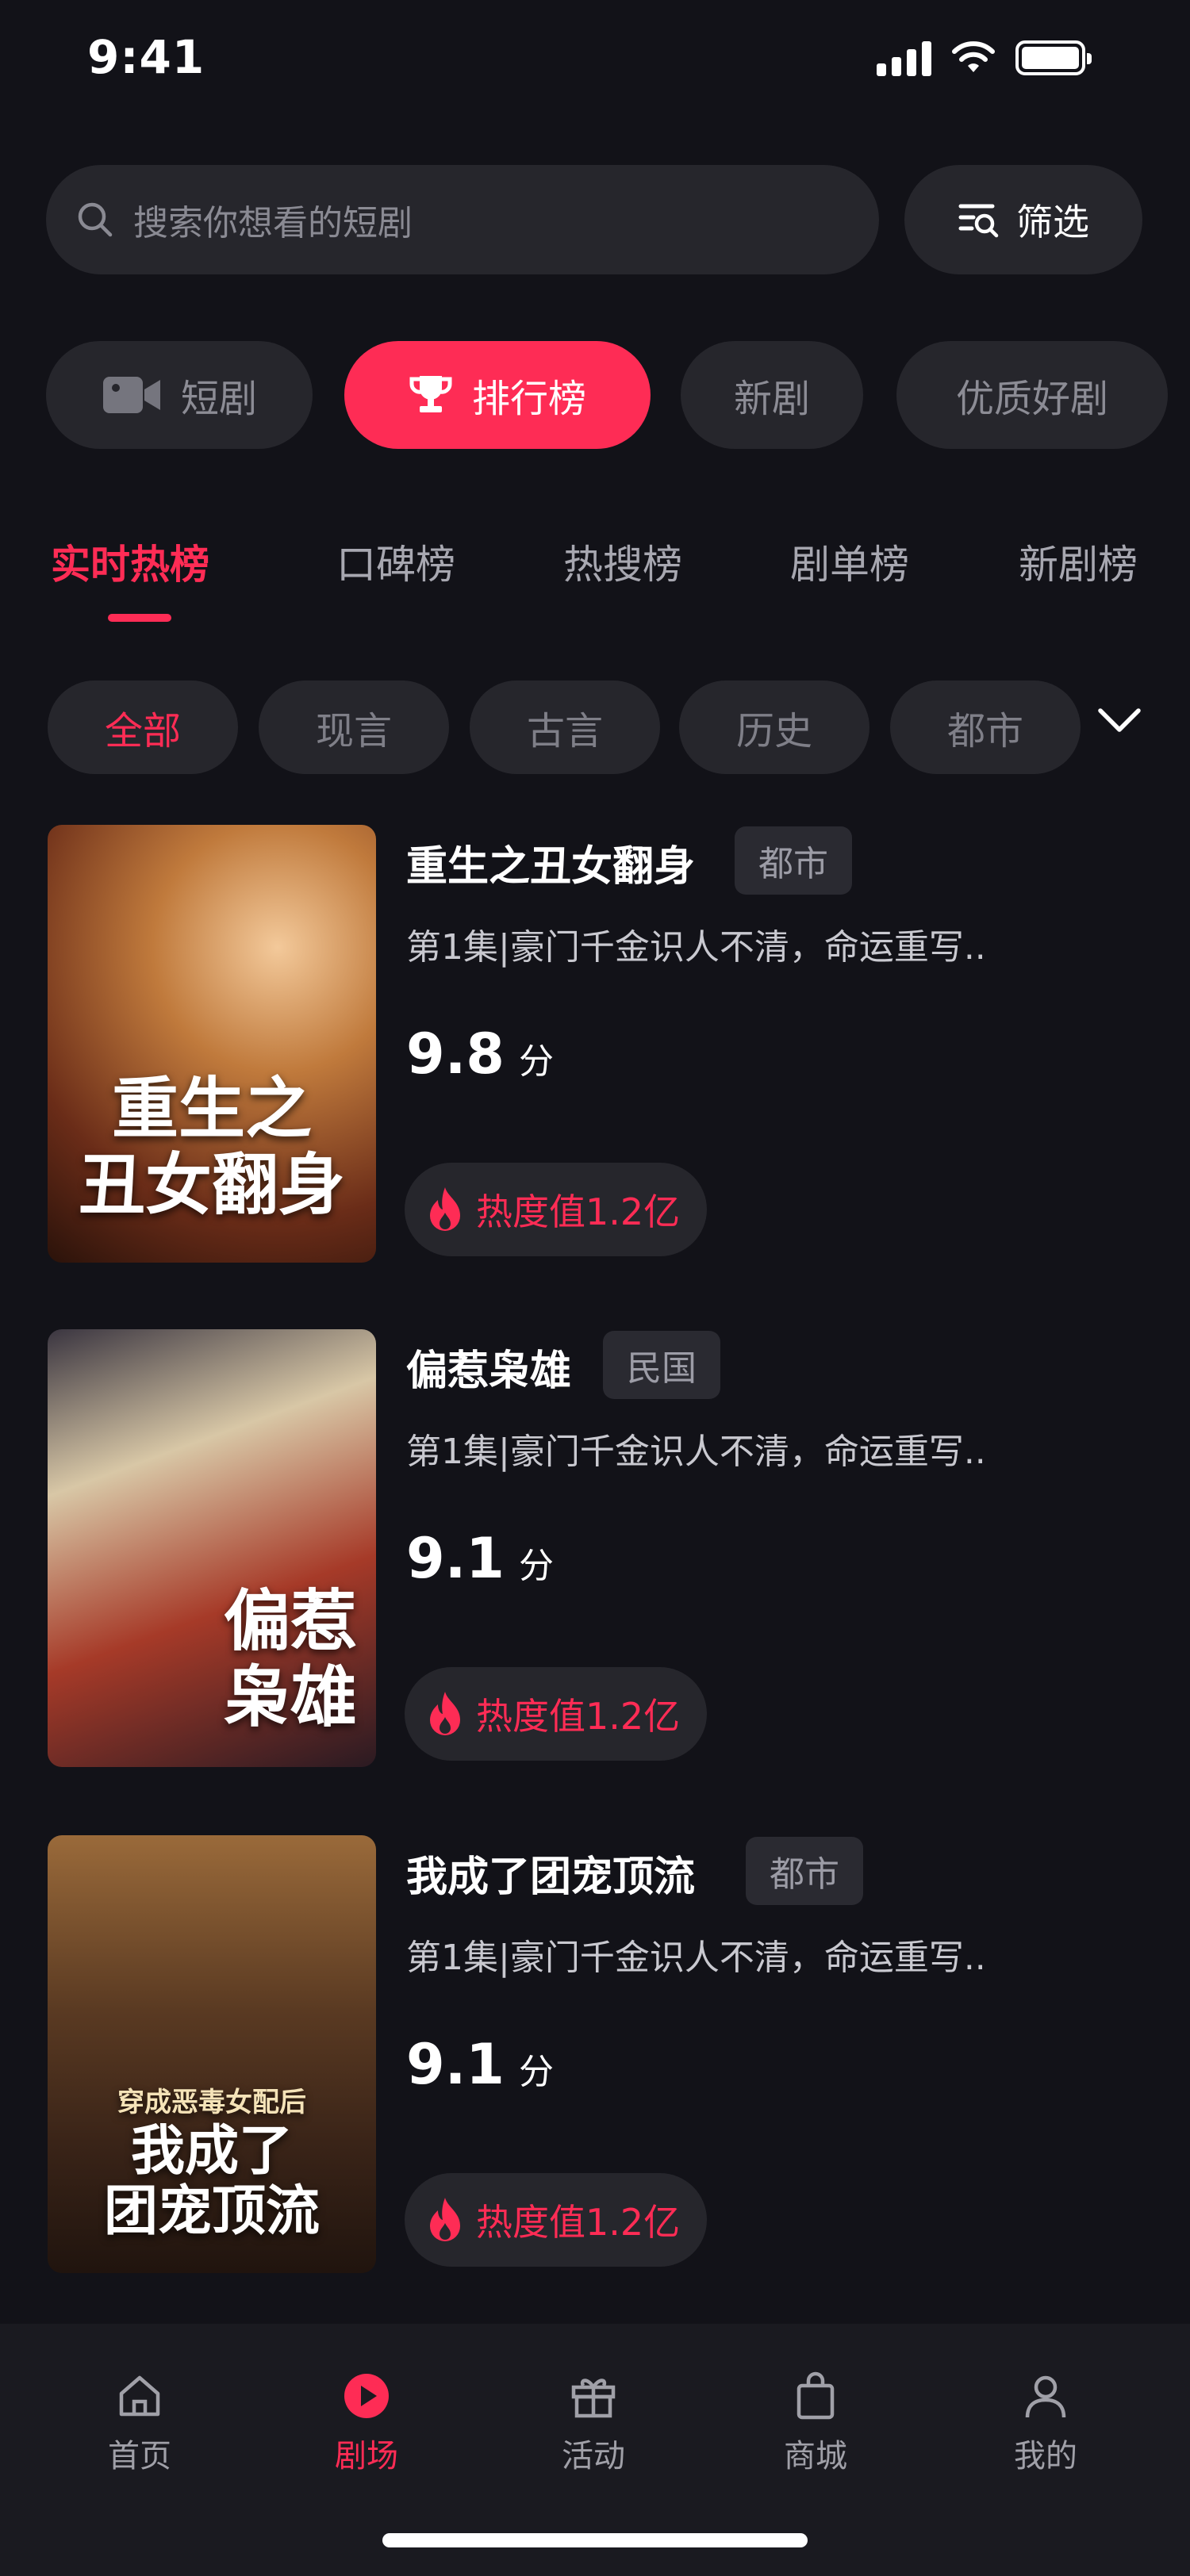  I want to click on play-circle-icon, so click(366, 2396).